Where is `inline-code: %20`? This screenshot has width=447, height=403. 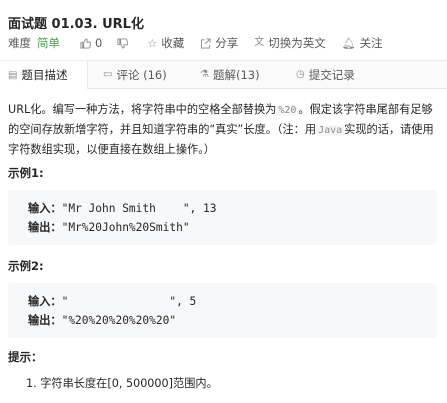
inline-code: %20 is located at coordinates (287, 110).